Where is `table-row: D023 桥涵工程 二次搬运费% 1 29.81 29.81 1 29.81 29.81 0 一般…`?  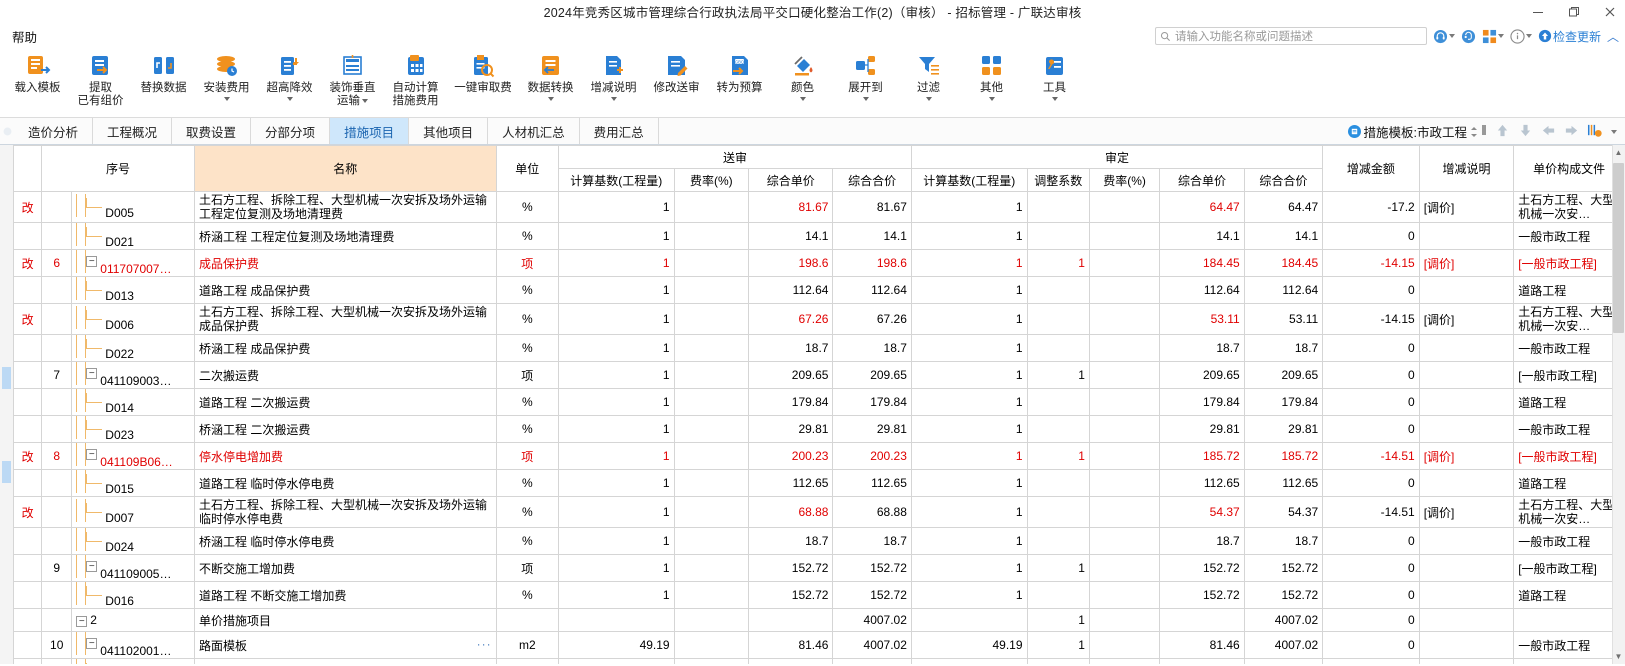
table-row: D023 桥涵工程 二次搬运费% 1 29.81 29.81 1 29.81 29.81 0 一般… is located at coordinates (818, 429).